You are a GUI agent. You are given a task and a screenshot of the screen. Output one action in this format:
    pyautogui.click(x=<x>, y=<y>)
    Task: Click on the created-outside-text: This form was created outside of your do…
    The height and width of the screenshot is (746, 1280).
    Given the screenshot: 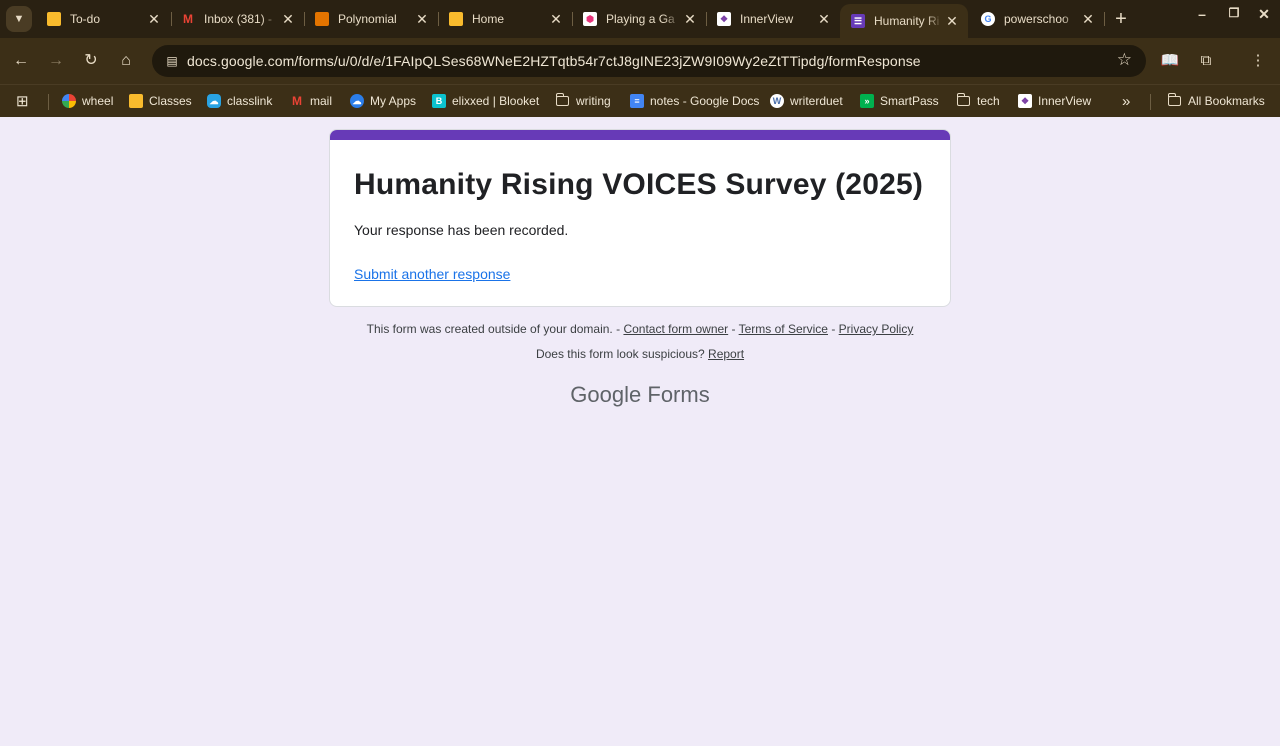 What is the action you would take?
    pyautogui.click(x=489, y=329)
    